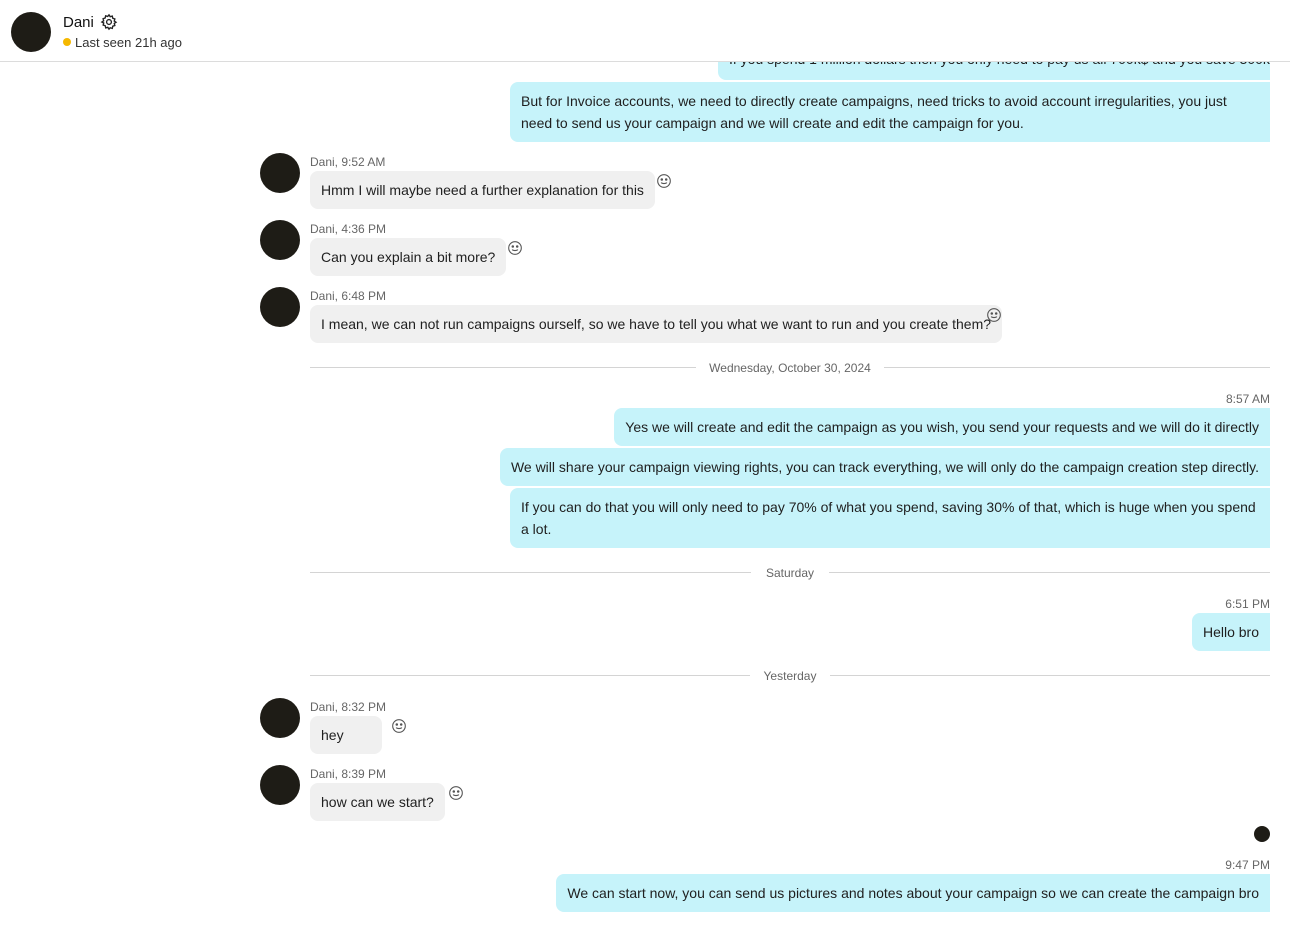 Image resolution: width=1290 pixels, height=927 pixels. What do you see at coordinates (790, 676) in the screenshot?
I see `date-separator: Yesterday` at bounding box center [790, 676].